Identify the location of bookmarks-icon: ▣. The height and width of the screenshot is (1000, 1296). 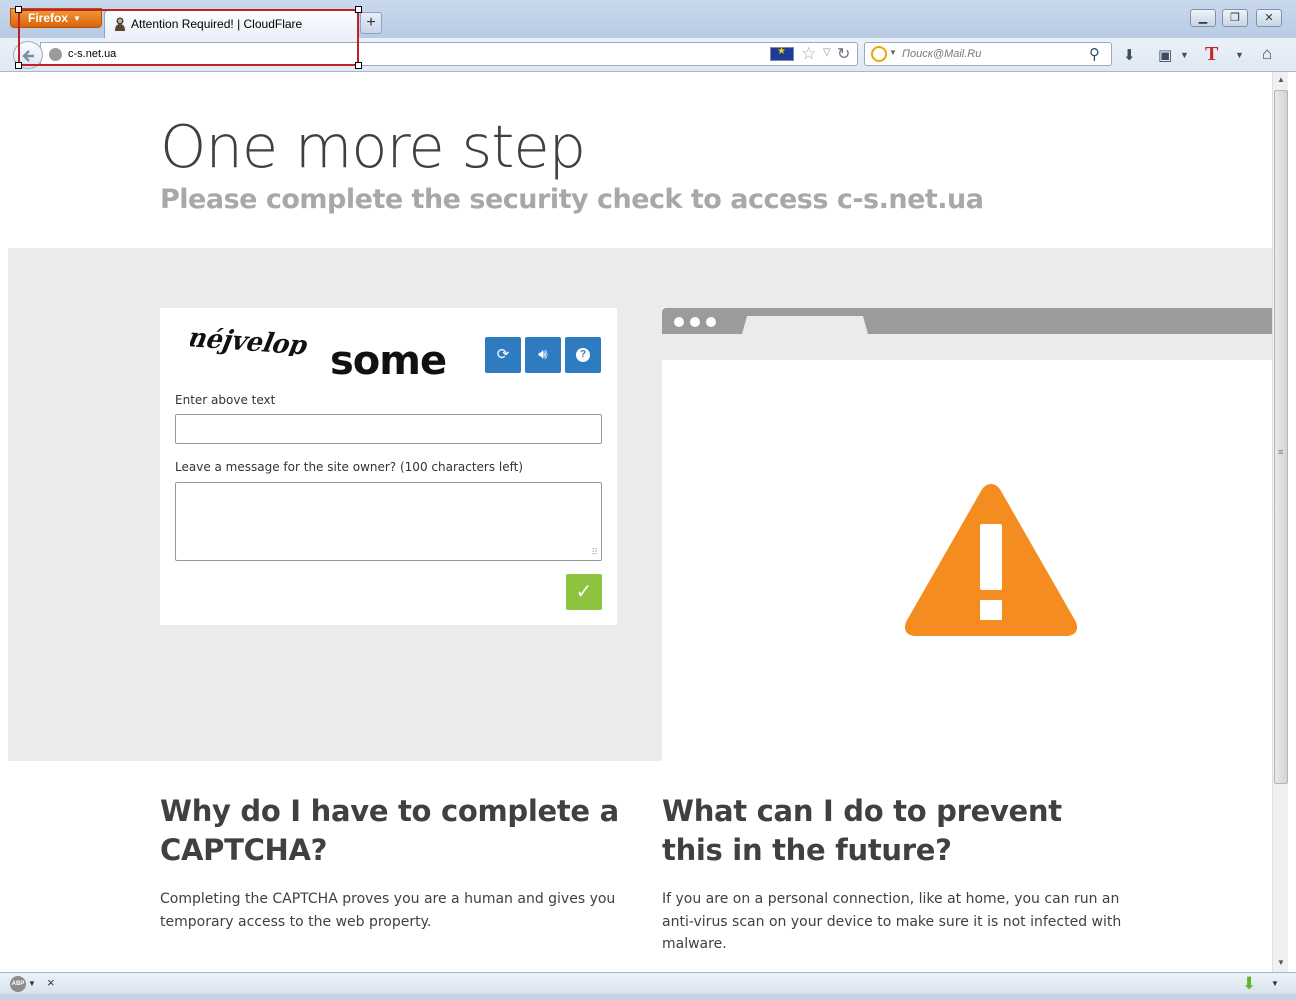
(1165, 55).